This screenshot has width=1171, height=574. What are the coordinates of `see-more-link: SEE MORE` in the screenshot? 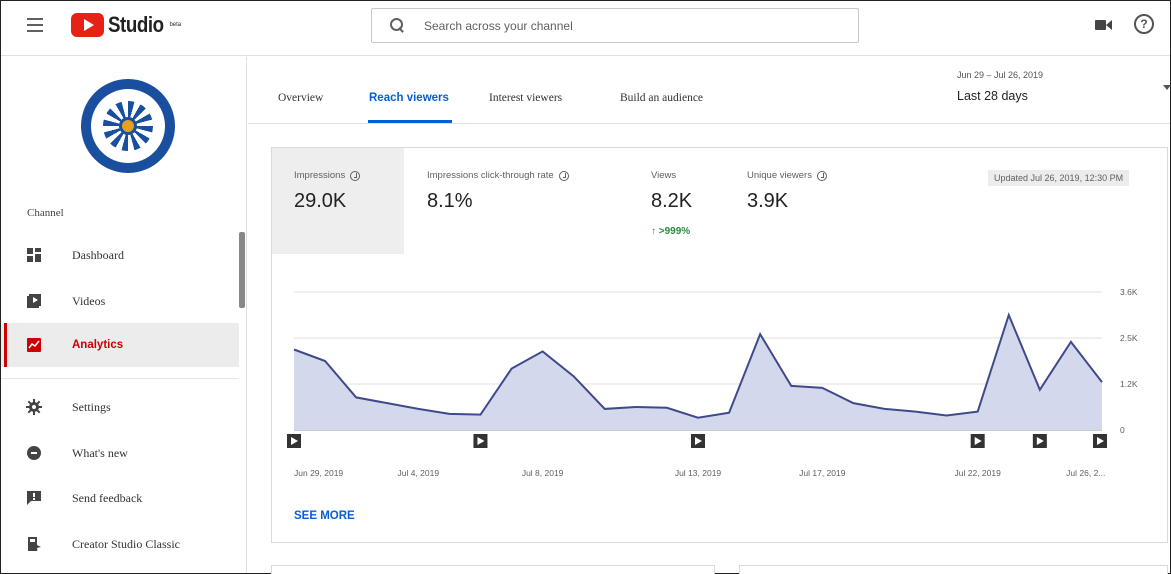 It's located at (324, 516).